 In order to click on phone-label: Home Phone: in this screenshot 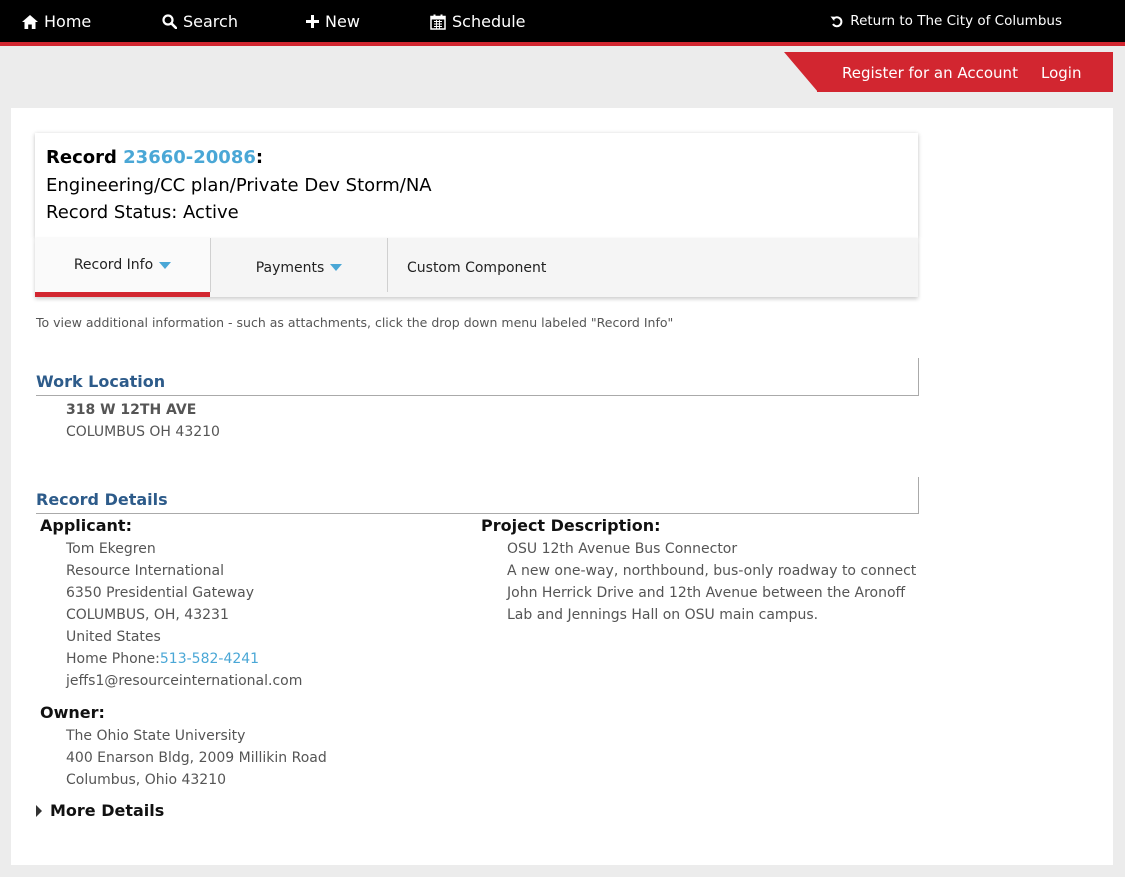, I will do `click(113, 659)`.